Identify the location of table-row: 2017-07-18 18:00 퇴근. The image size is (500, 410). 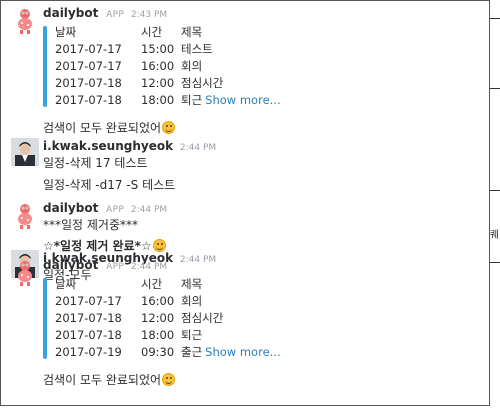
(263, 335).